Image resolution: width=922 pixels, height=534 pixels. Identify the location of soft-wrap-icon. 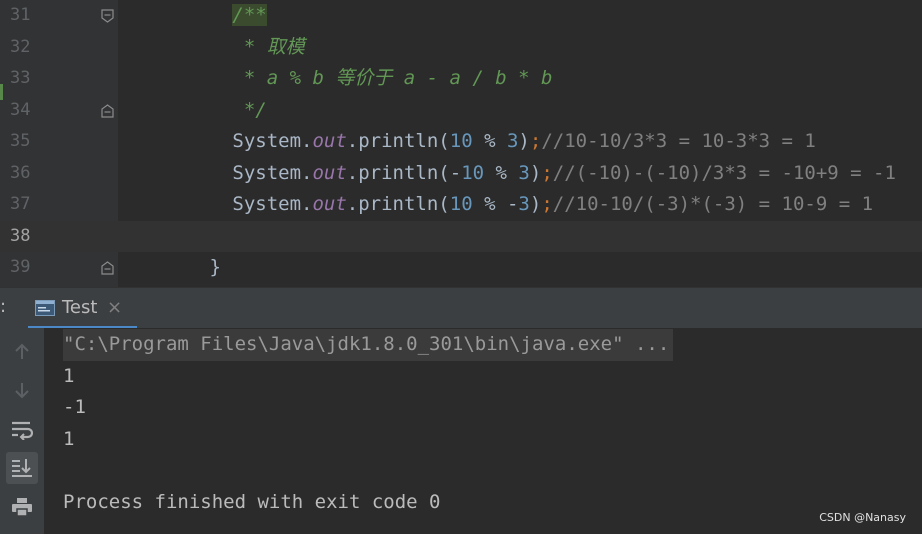
(22, 430).